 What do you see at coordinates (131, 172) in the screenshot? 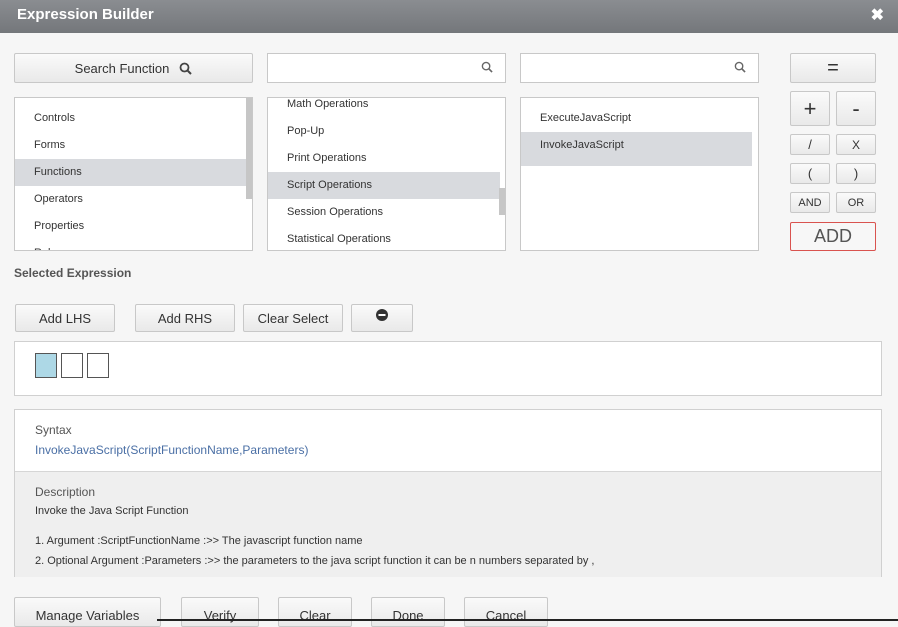
I see `category-item-functions: Functions` at bounding box center [131, 172].